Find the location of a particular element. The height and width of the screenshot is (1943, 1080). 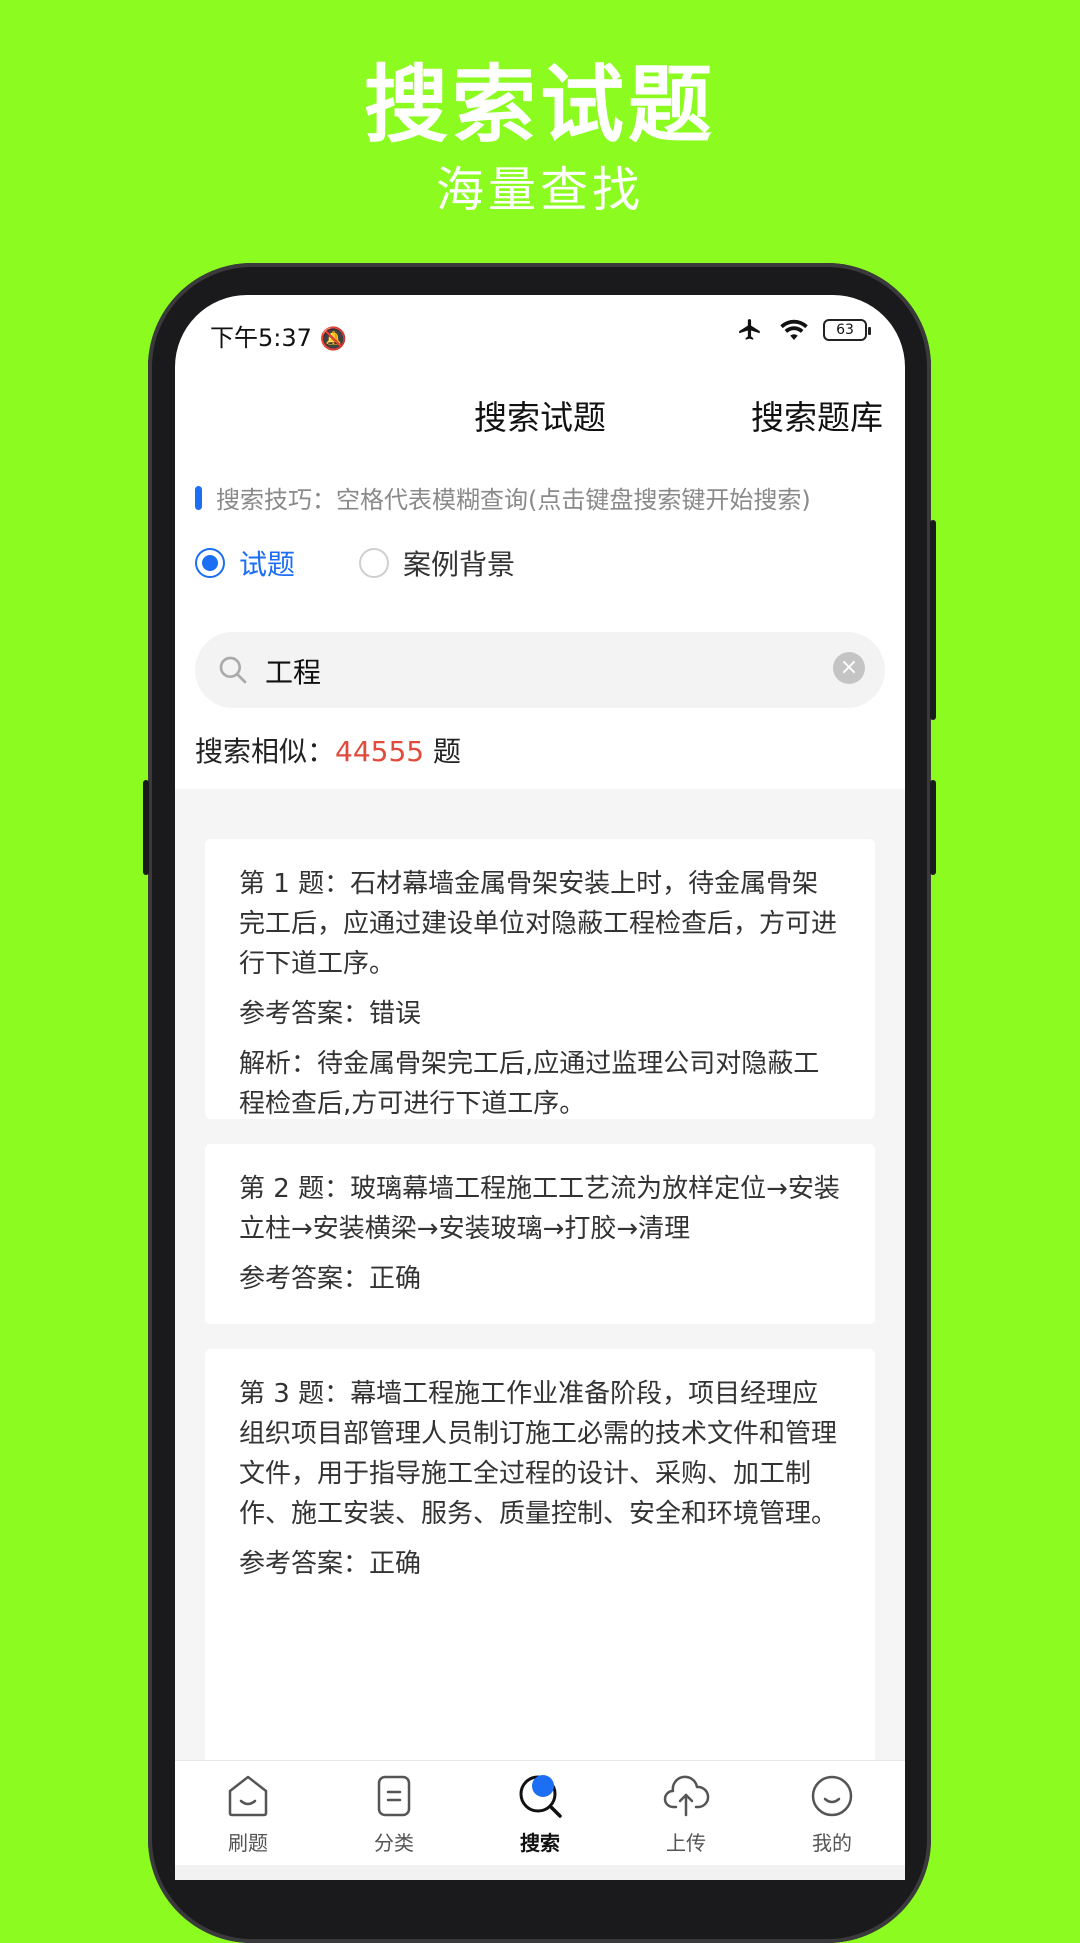

category-icon is located at coordinates (394, 1796).